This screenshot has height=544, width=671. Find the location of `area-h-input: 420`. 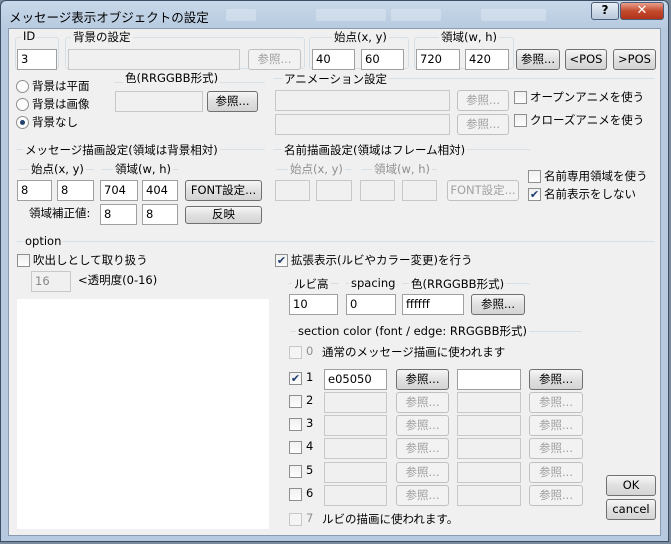

area-h-input: 420 is located at coordinates (487, 59).